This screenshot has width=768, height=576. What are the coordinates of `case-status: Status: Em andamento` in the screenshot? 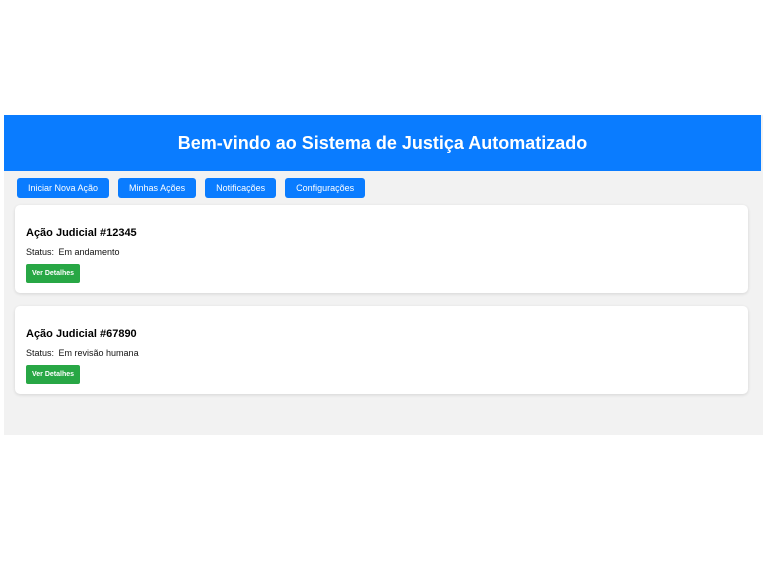 It's located at (73, 252).